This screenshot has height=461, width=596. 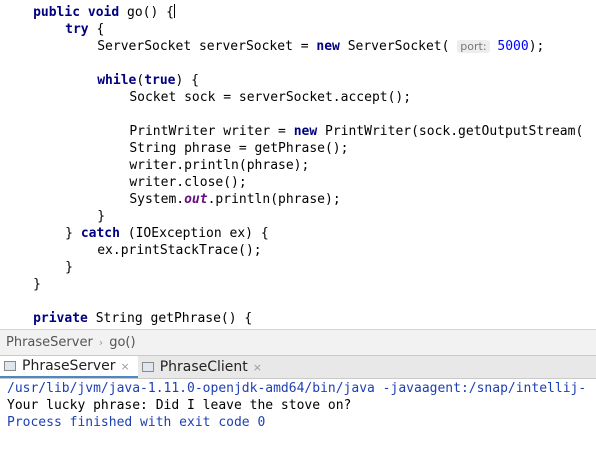 What do you see at coordinates (160, 80) in the screenshot?
I see `code-token: true` at bounding box center [160, 80].